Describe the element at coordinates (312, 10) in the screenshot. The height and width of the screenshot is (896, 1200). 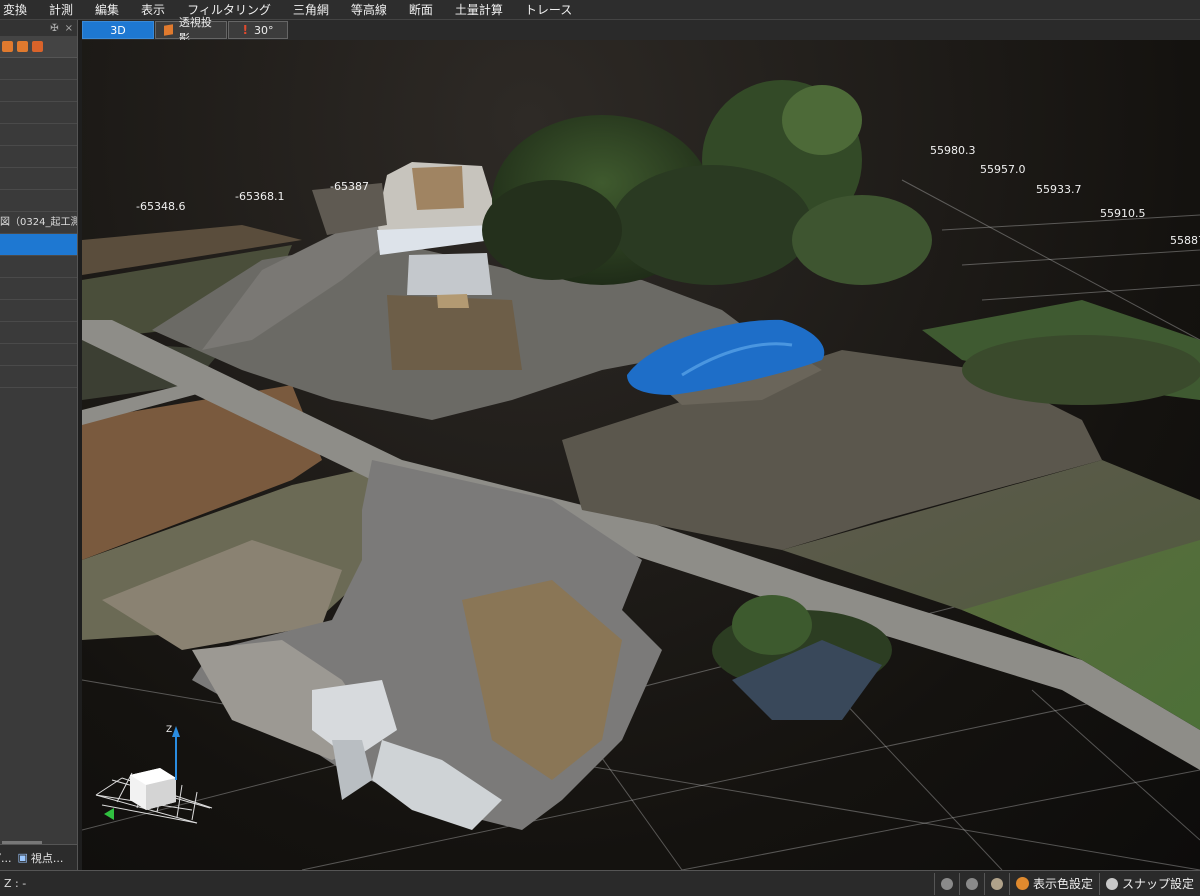
I see `menu-triangulation: 三角網` at that location.